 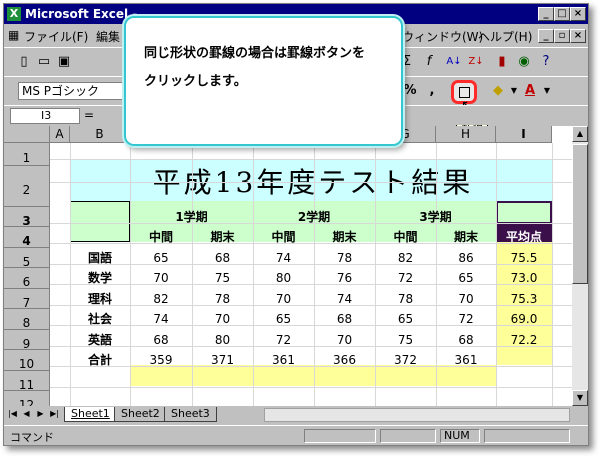 I want to click on chart-wizard-icon: ▮, so click(x=502, y=62).